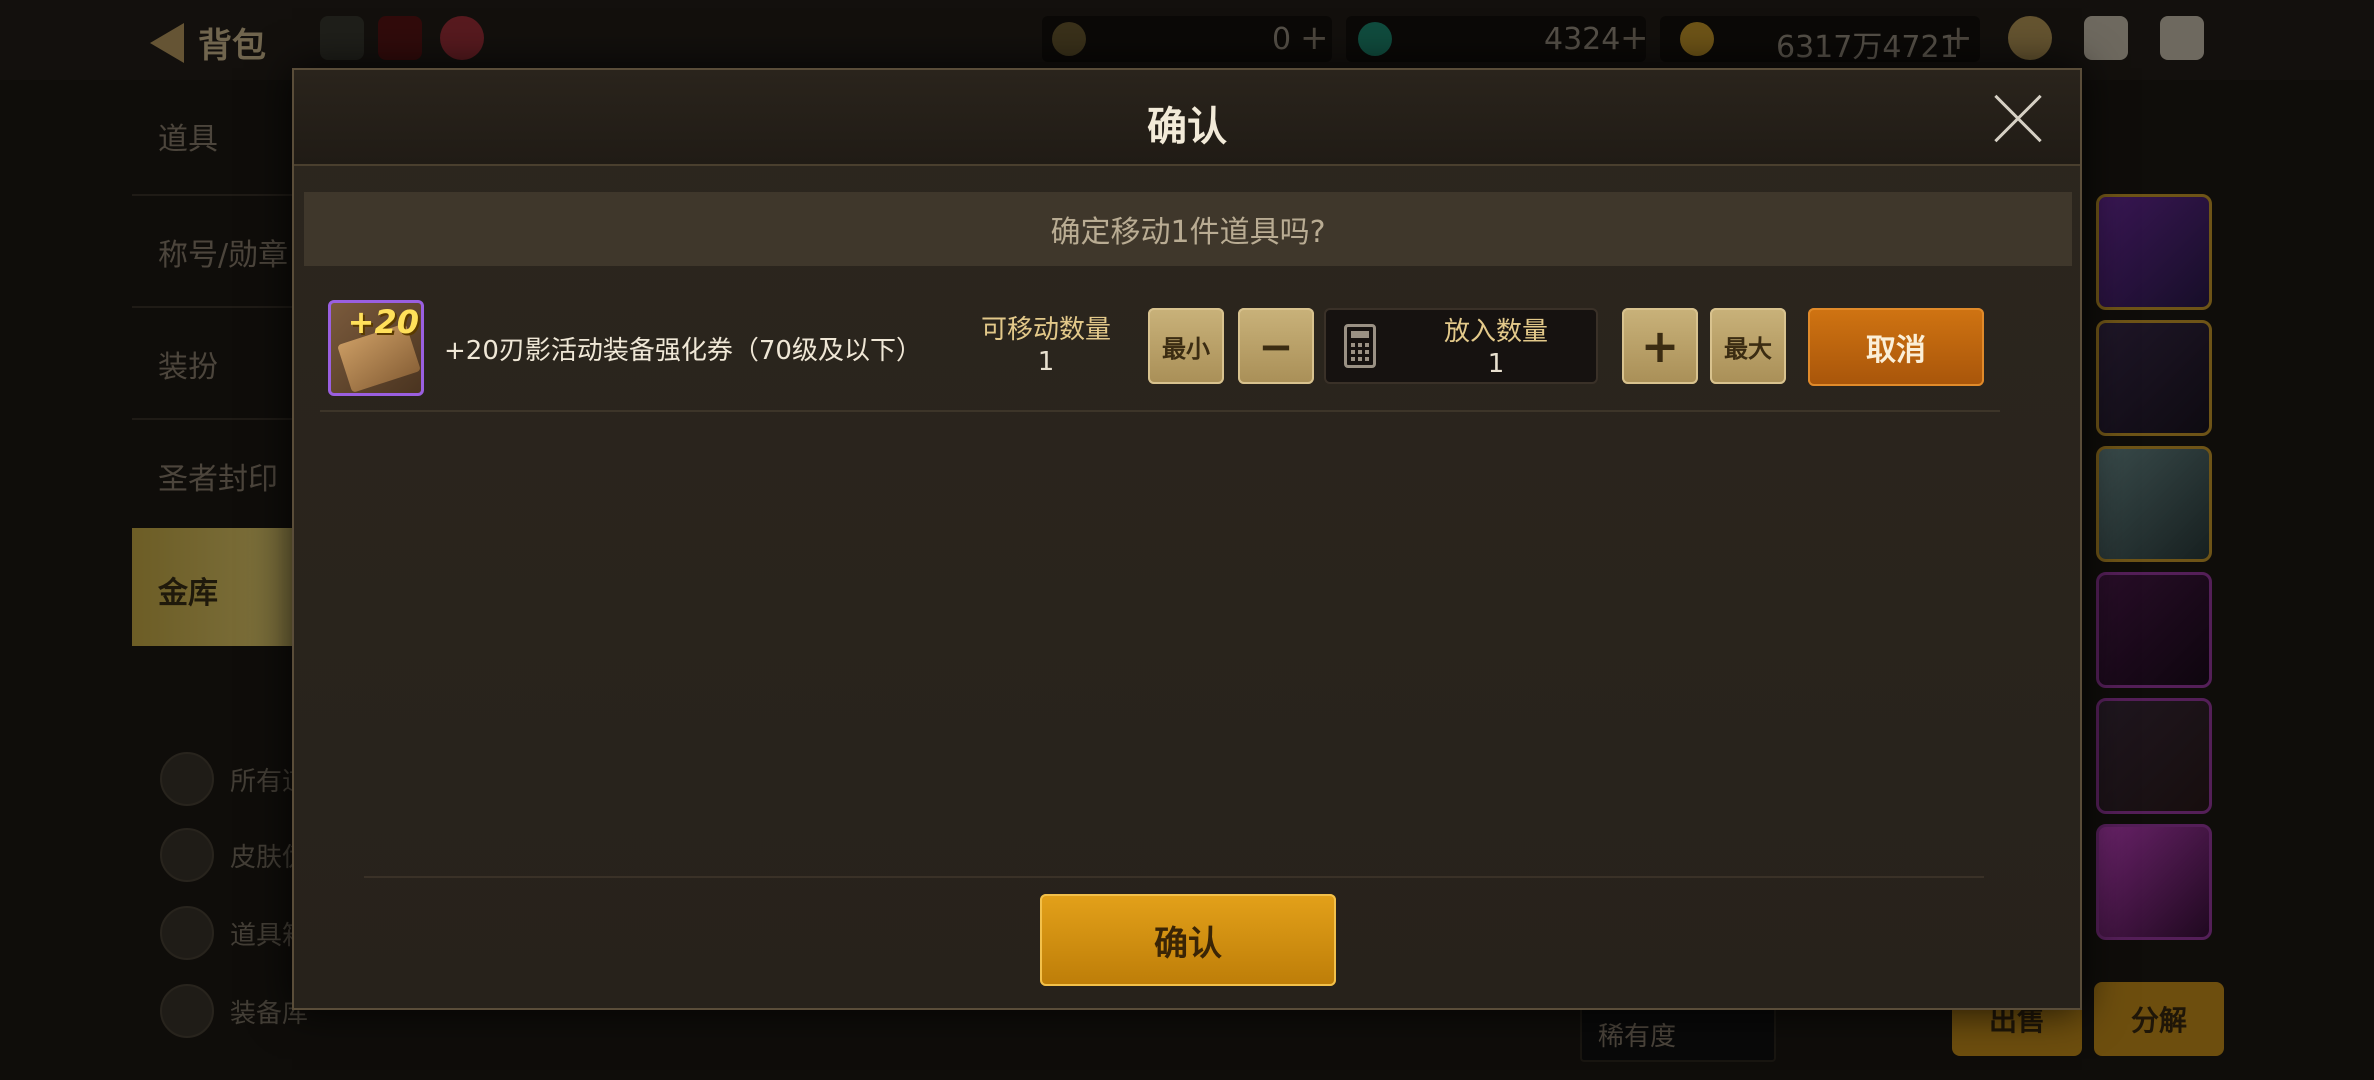 The height and width of the screenshot is (1080, 2374). Describe the element at coordinates (1046, 362) in the screenshot. I see `movable-value: 1` at that location.